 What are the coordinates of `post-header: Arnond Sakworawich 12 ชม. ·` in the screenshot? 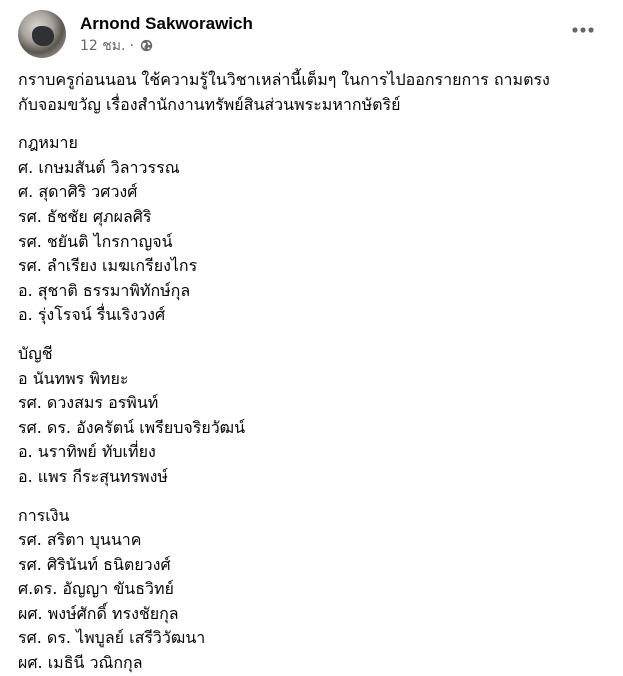 It's located at (135, 34).